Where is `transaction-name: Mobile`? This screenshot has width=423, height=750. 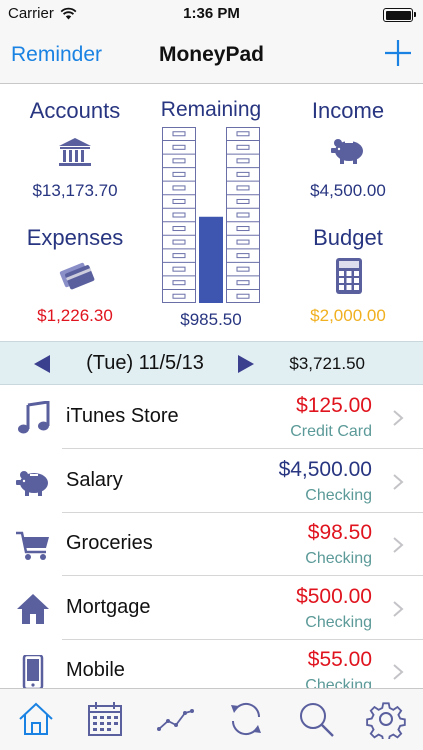
transaction-name: Mobile is located at coordinates (95, 670).